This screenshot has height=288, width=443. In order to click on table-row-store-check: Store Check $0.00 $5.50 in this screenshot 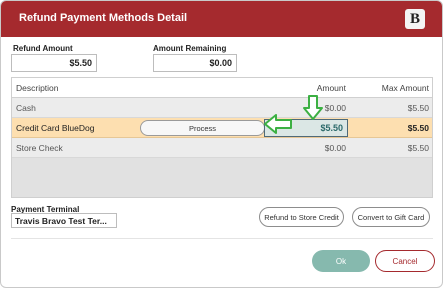, I will do `click(222, 148)`.